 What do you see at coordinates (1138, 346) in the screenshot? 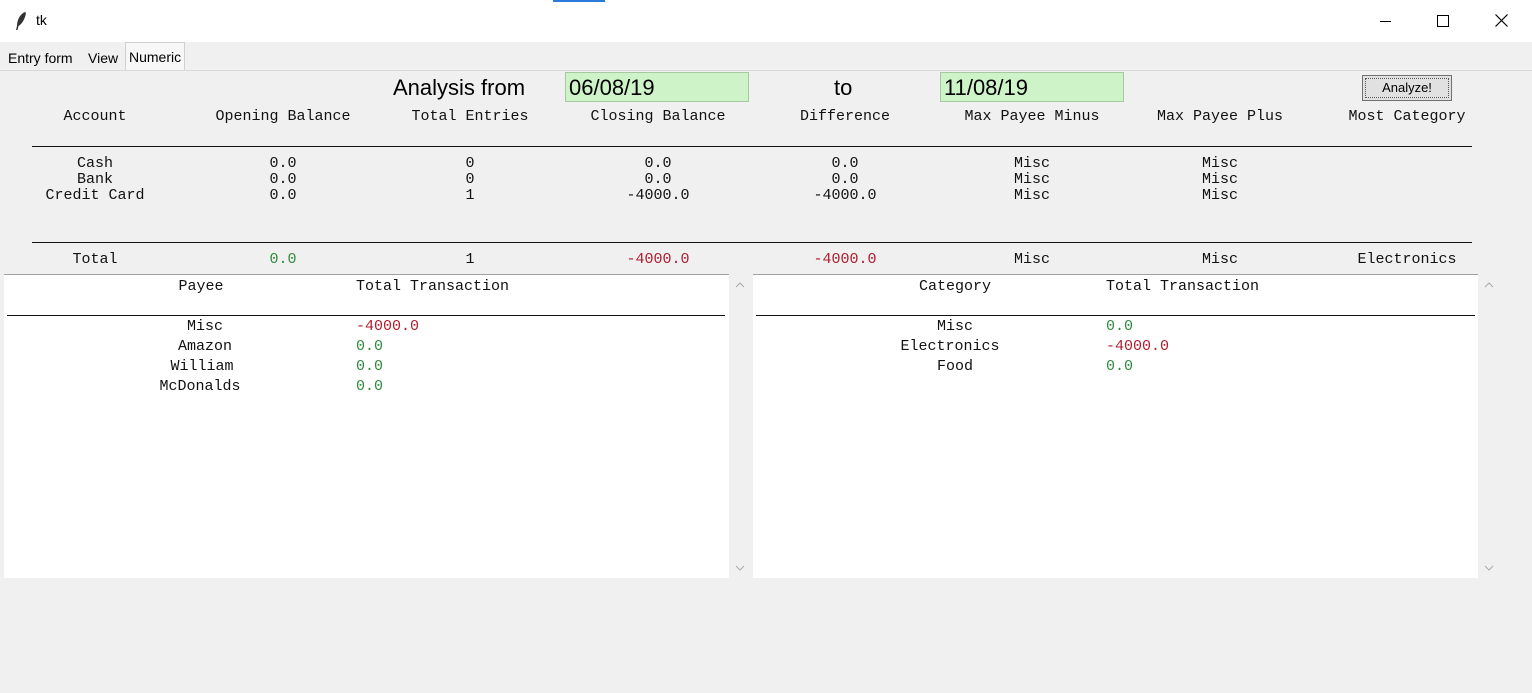
I see `category-total: -4000.0` at bounding box center [1138, 346].